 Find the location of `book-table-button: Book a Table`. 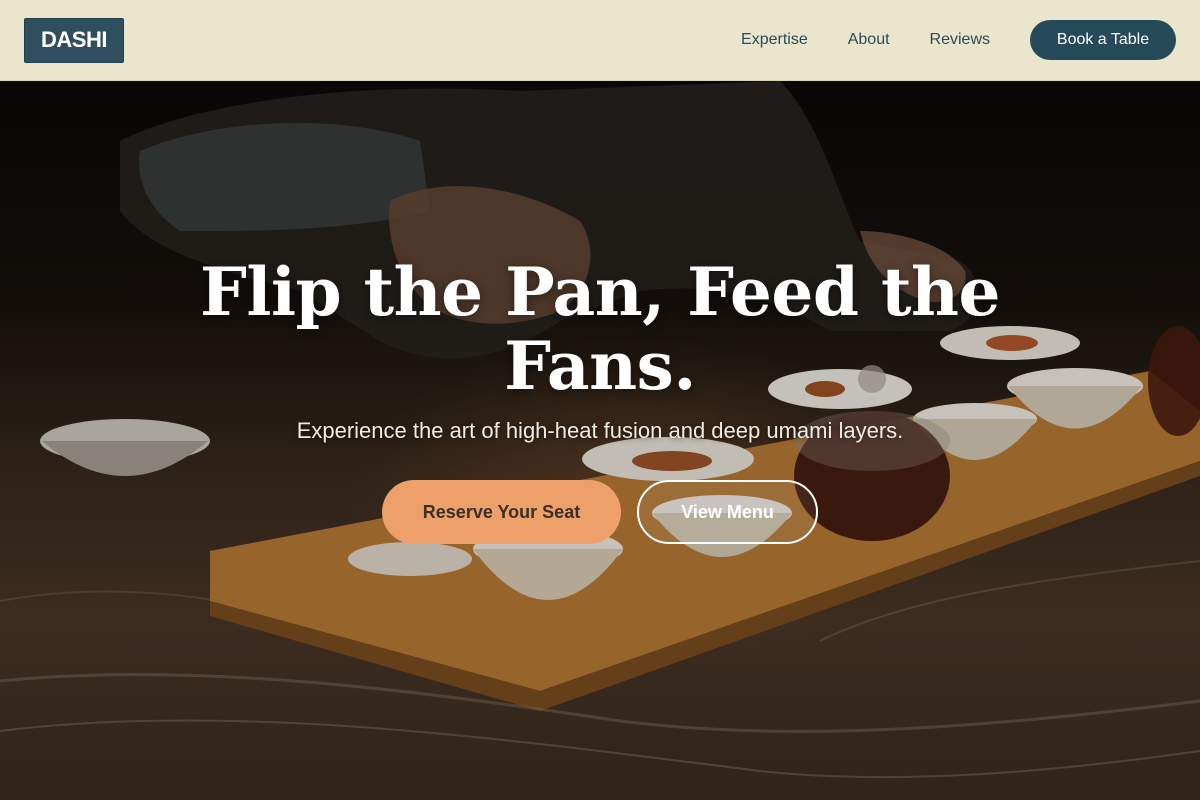

book-table-button: Book a Table is located at coordinates (1103, 40).